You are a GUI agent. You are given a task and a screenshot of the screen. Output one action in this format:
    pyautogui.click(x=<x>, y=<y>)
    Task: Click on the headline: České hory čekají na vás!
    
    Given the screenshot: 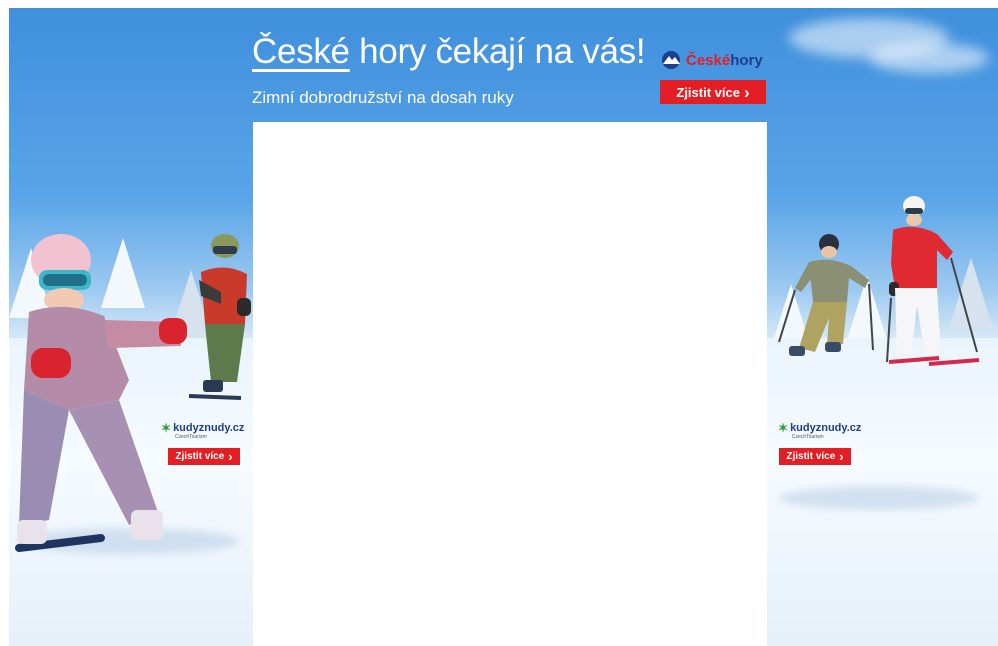 What is the action you would take?
    pyautogui.click(x=449, y=52)
    